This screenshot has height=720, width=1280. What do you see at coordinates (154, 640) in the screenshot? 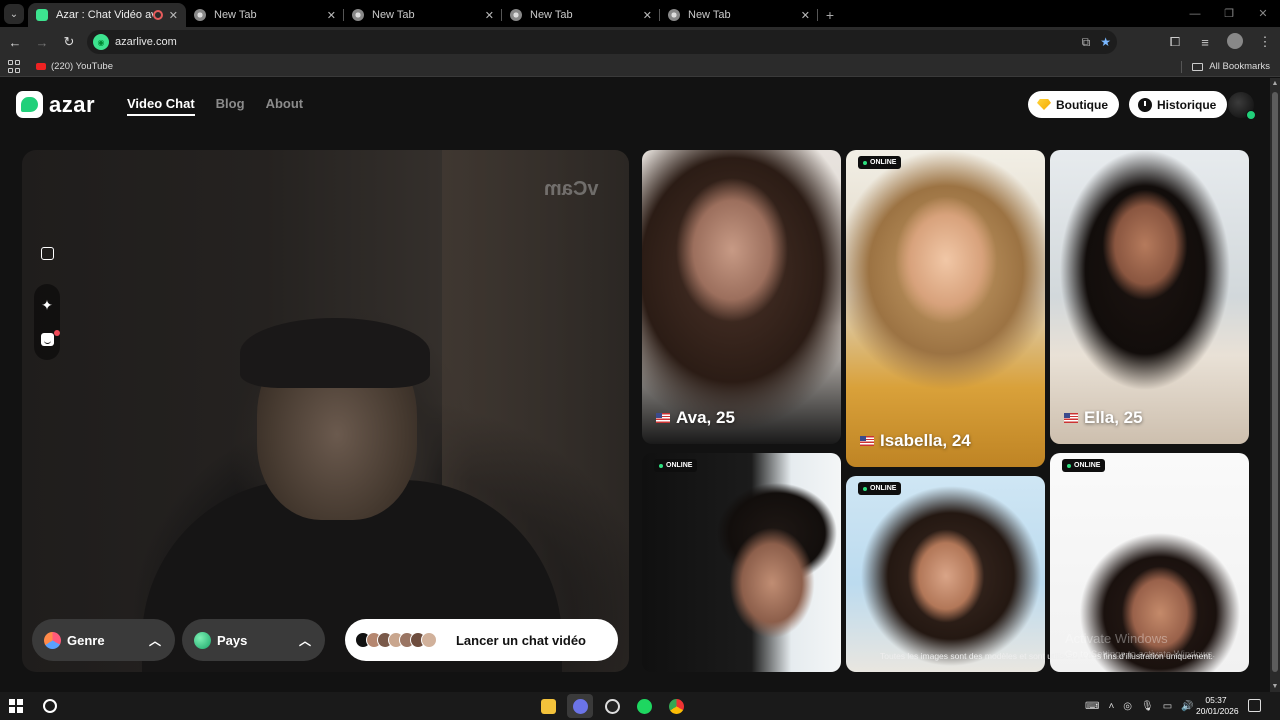
I see `chevron-up-icon: ︿` at bounding box center [154, 640].